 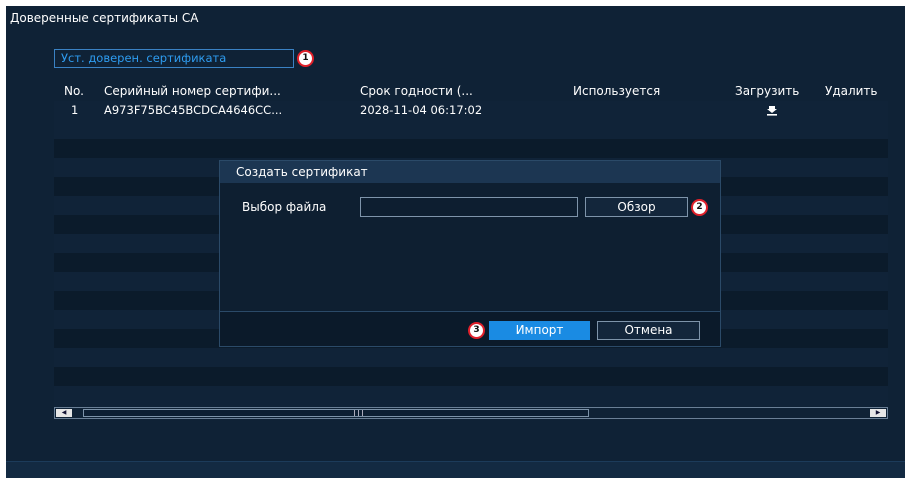 I want to click on row-no: 1, so click(x=75, y=110).